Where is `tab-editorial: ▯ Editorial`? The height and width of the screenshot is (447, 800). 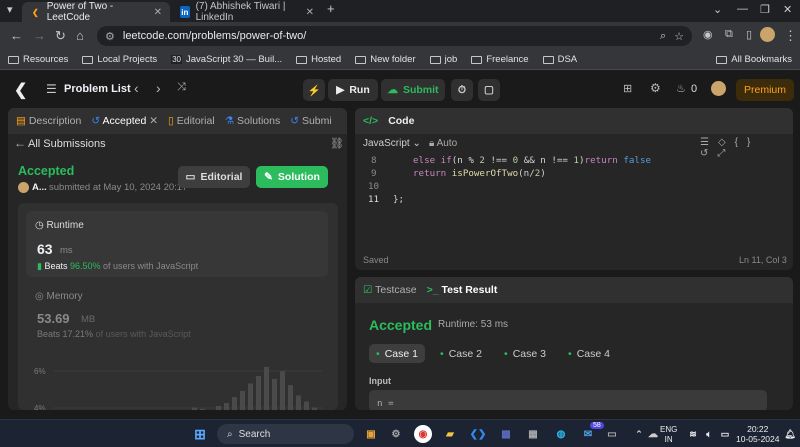
tab-editorial: ▯ Editorial is located at coordinates (191, 121).